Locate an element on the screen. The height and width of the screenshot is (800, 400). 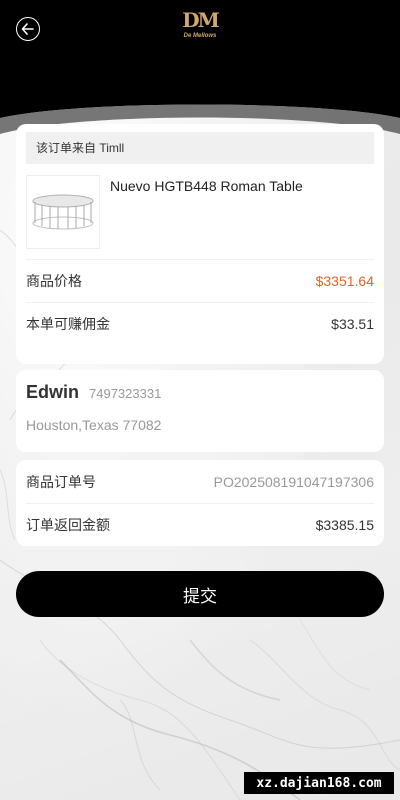
brand-logo: DM De Mellows is located at coordinates (200, 26).